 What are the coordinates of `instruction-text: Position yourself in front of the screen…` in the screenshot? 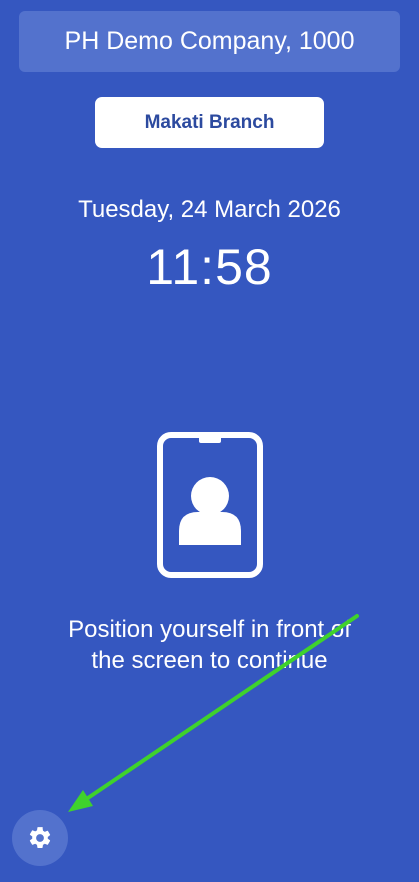 It's located at (209, 645).